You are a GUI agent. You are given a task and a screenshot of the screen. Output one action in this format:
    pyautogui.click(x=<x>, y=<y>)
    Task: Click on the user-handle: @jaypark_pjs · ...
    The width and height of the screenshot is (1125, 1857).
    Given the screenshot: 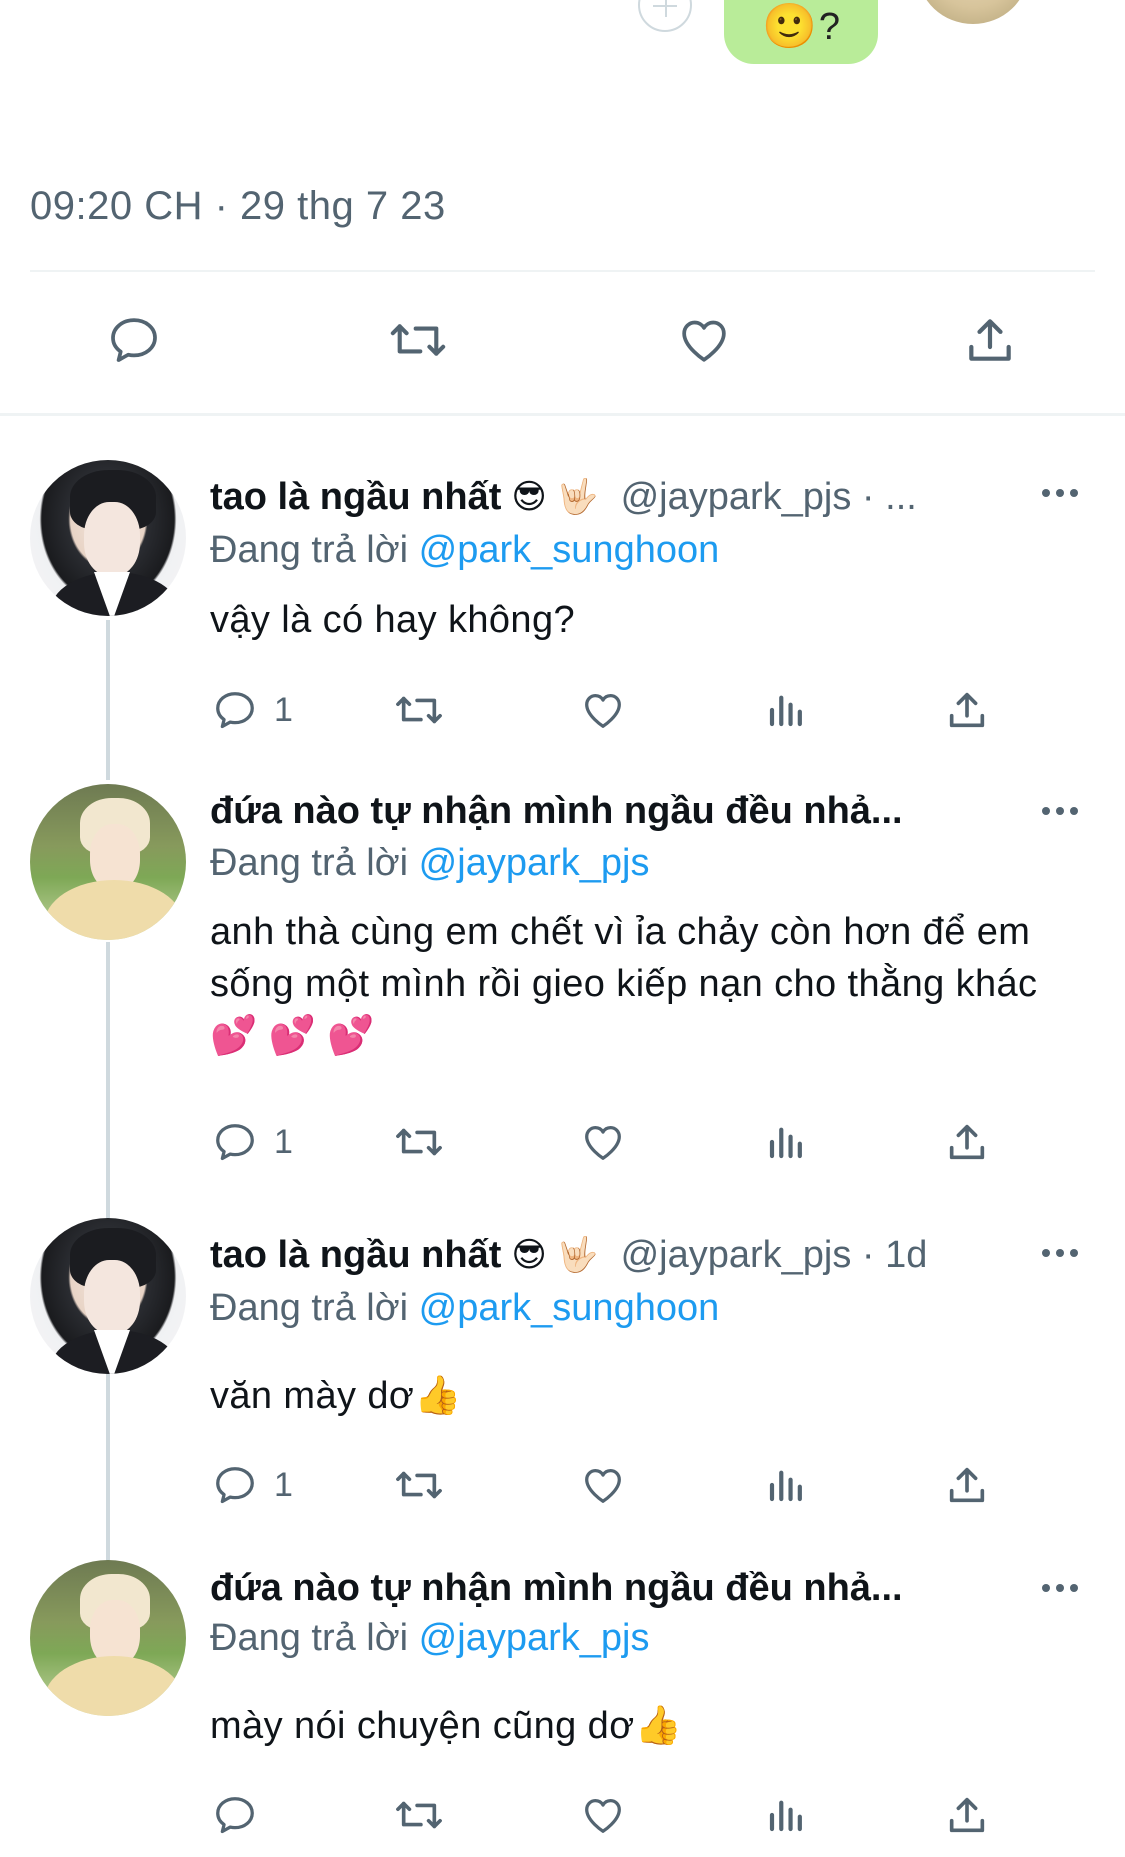 What is the action you would take?
    pyautogui.click(x=769, y=497)
    